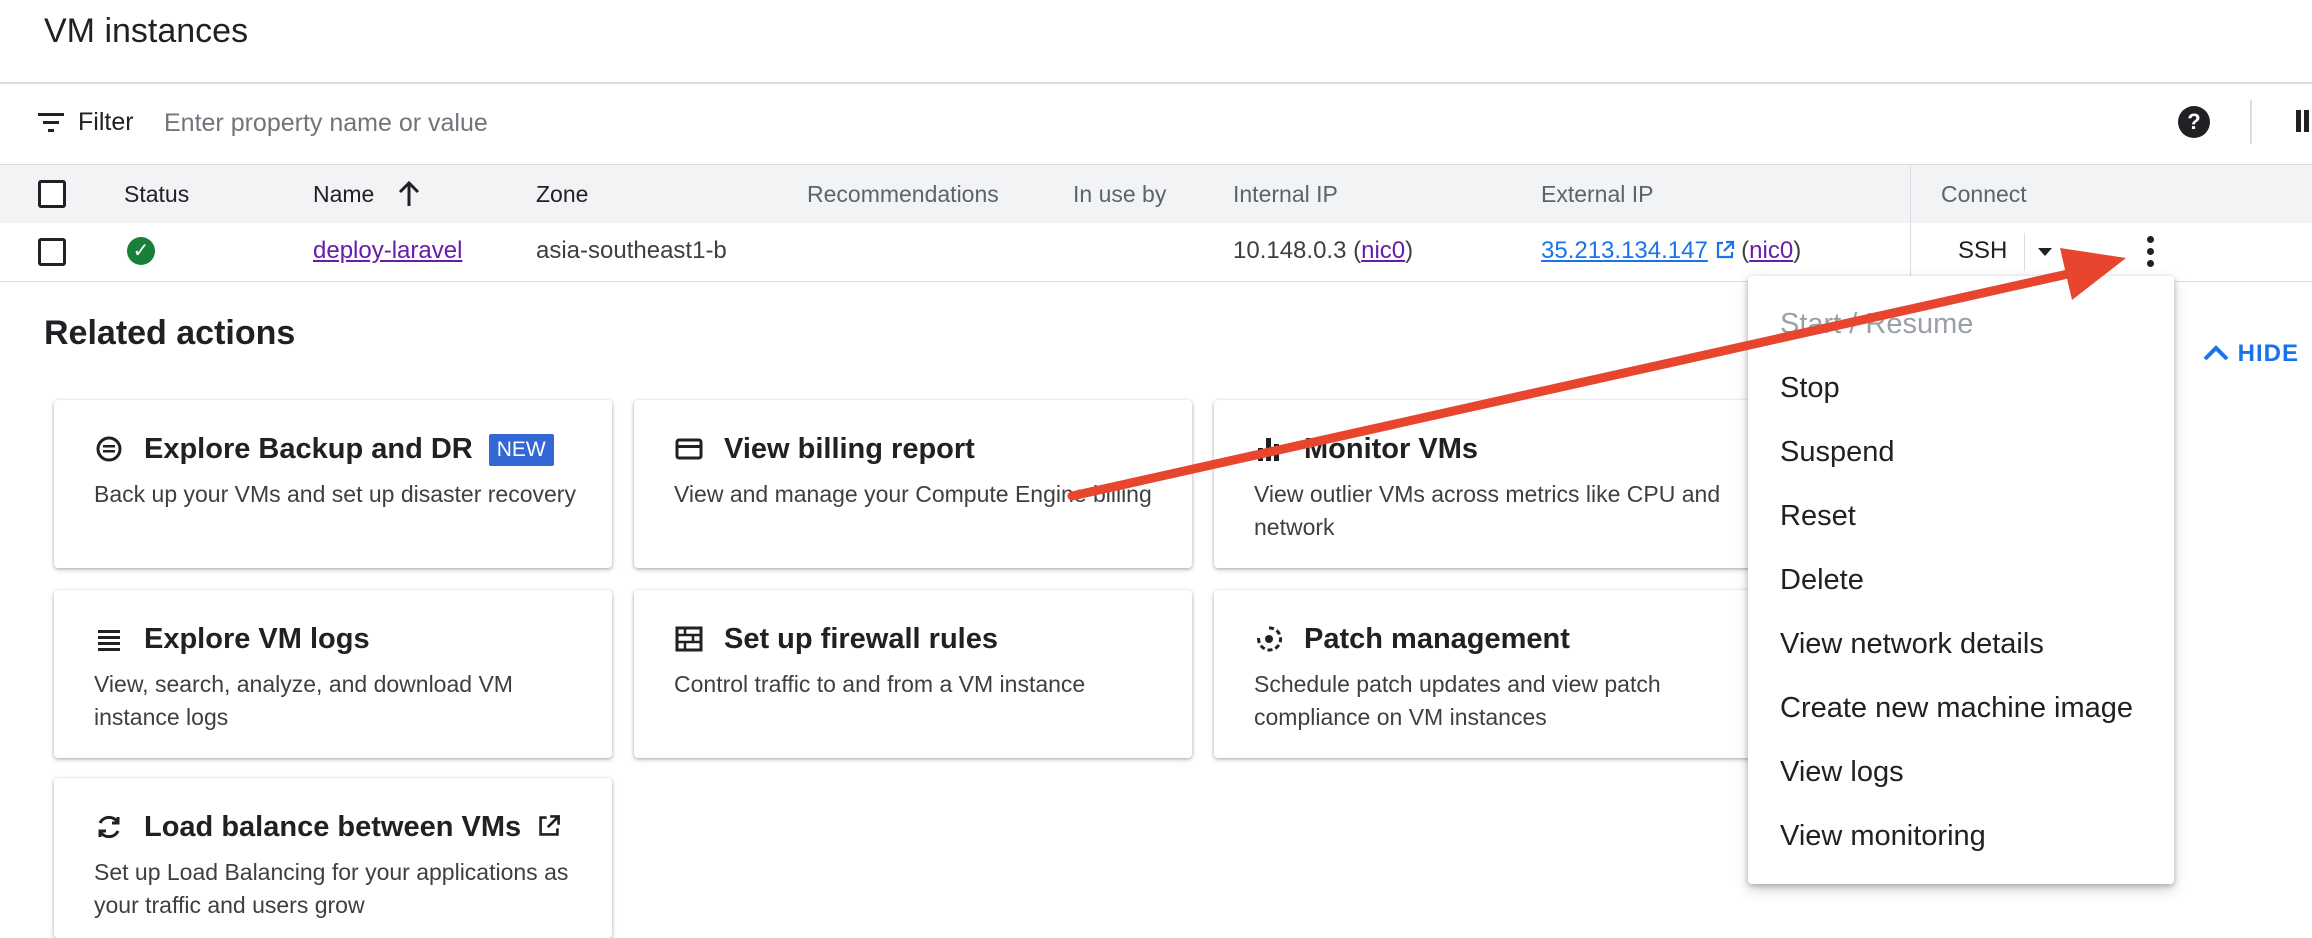 Image resolution: width=2312 pixels, height=938 pixels. I want to click on col-status: Status, so click(156, 194).